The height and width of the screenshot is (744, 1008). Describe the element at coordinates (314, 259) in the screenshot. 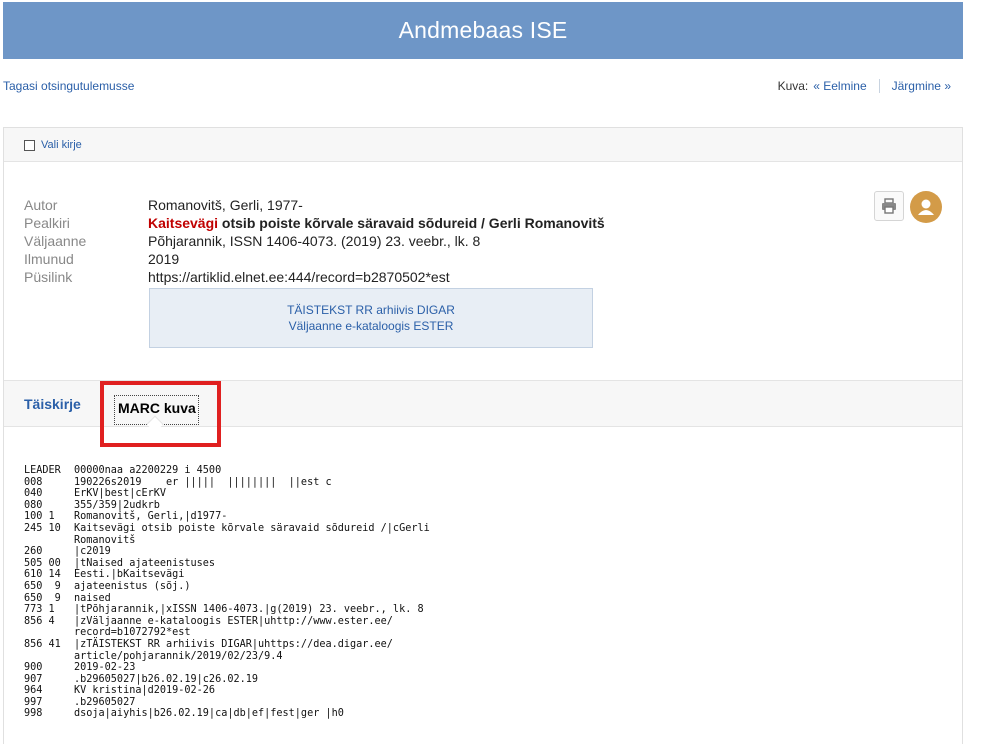

I see `published-row: Ilmunud 2019` at that location.